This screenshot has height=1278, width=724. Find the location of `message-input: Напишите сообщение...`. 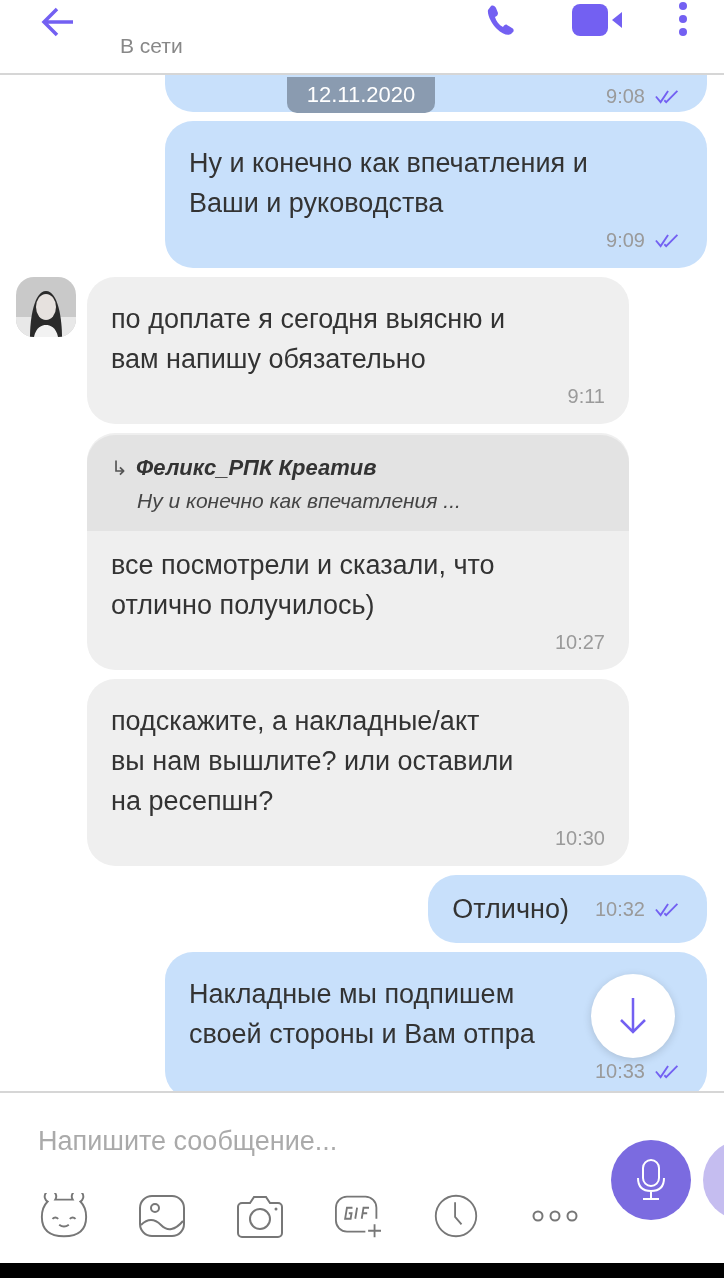

message-input: Напишите сообщение... is located at coordinates (248, 1141).